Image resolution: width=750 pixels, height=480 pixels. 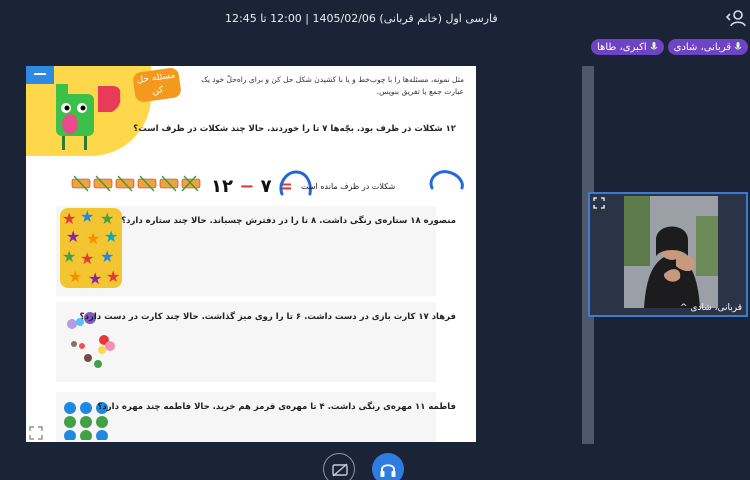 I want to click on headphones-icon, so click(x=388, y=470).